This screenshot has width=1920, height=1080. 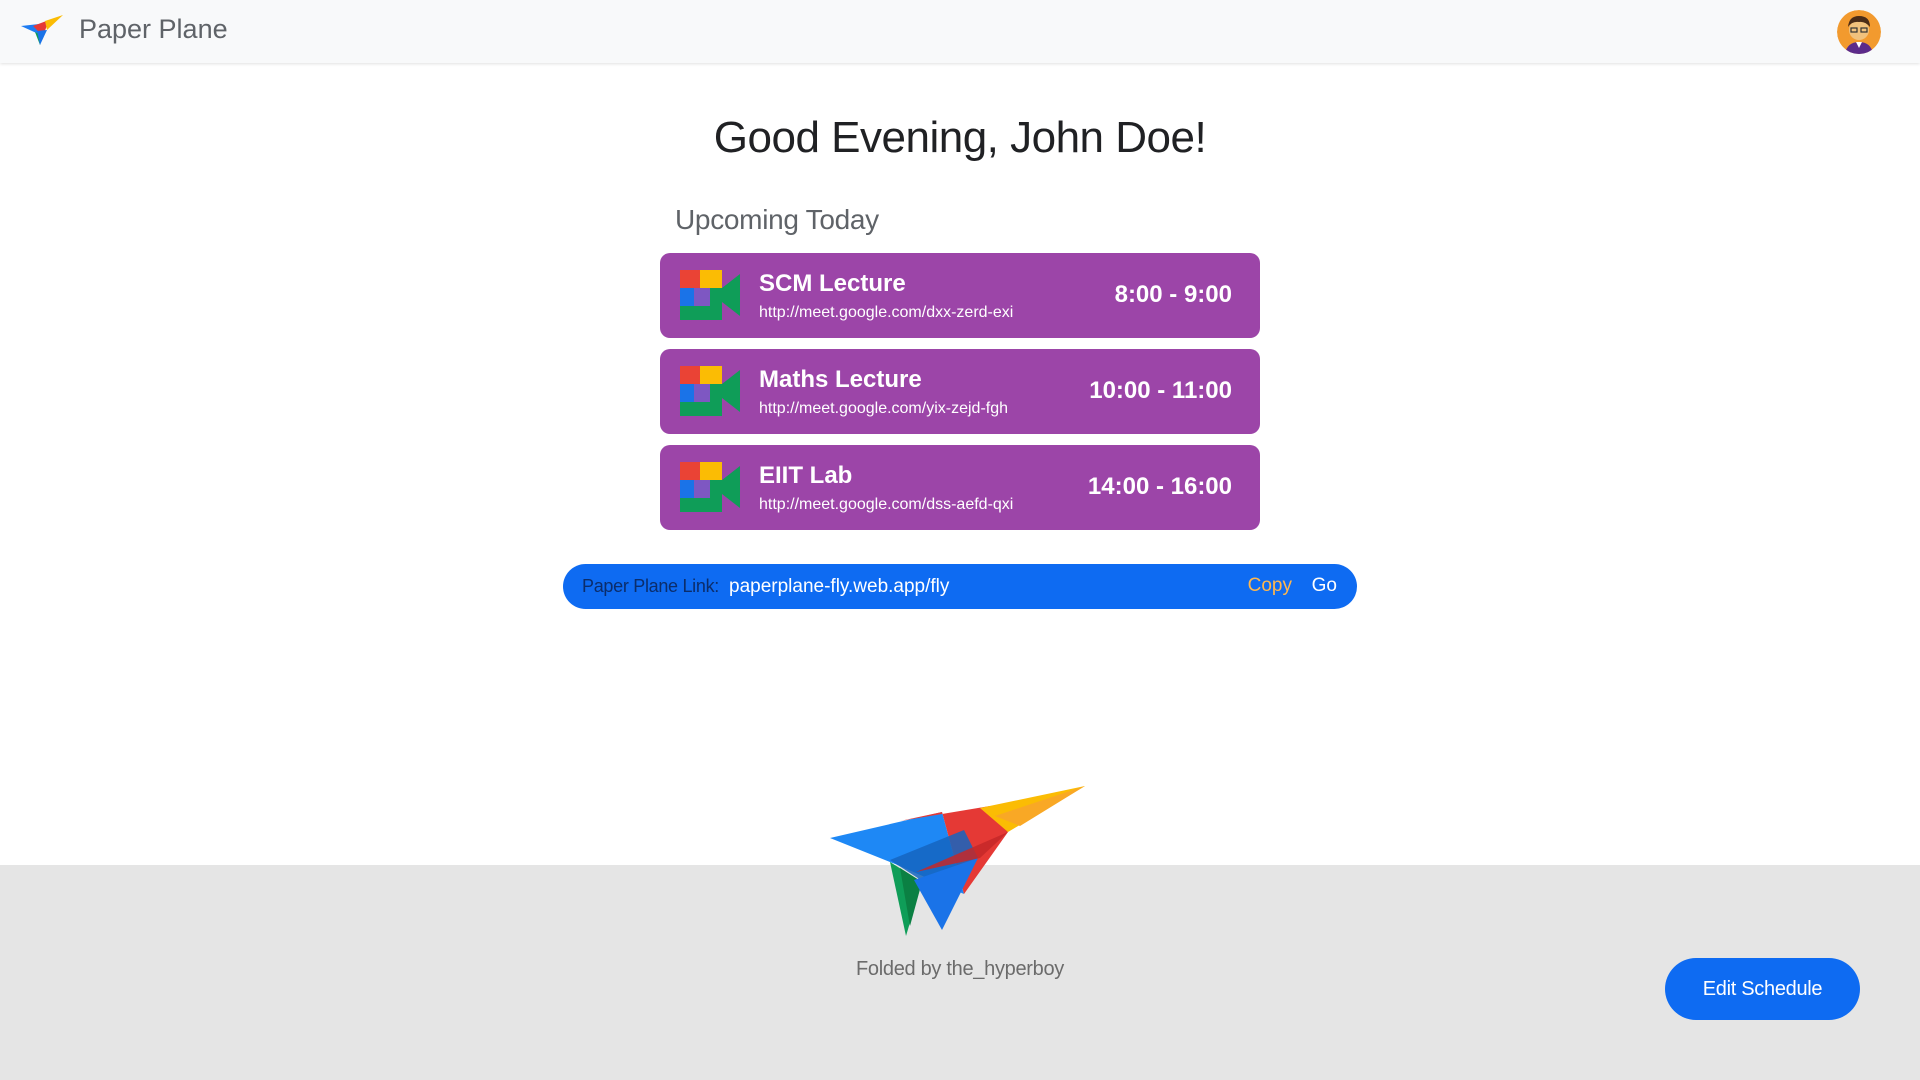 What do you see at coordinates (1159, 486) in the screenshot?
I see `event-time: 14:00 - 16:00` at bounding box center [1159, 486].